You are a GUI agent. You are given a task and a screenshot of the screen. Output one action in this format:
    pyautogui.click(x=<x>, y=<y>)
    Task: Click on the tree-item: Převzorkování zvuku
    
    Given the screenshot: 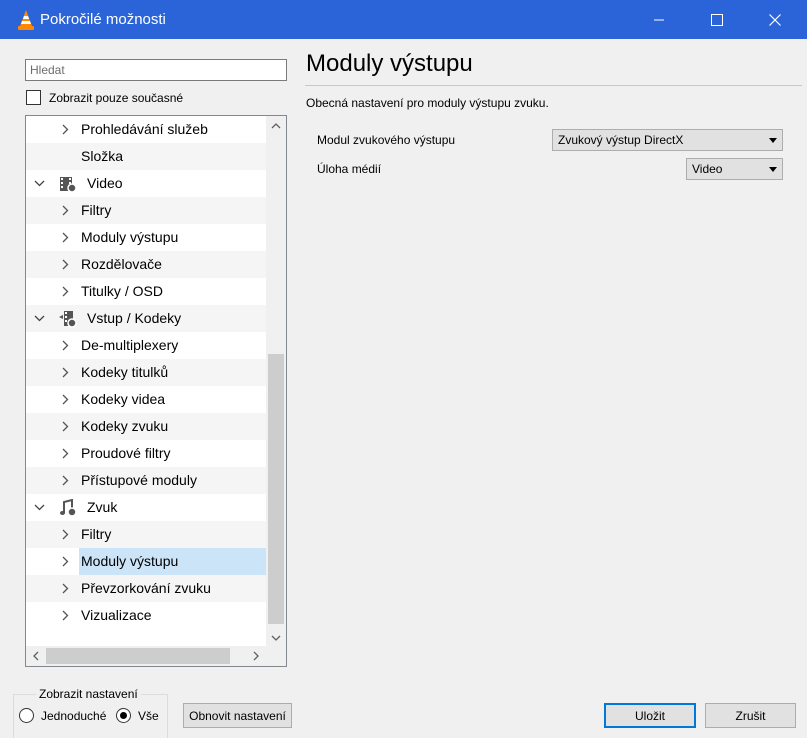 What is the action you would take?
    pyautogui.click(x=146, y=588)
    